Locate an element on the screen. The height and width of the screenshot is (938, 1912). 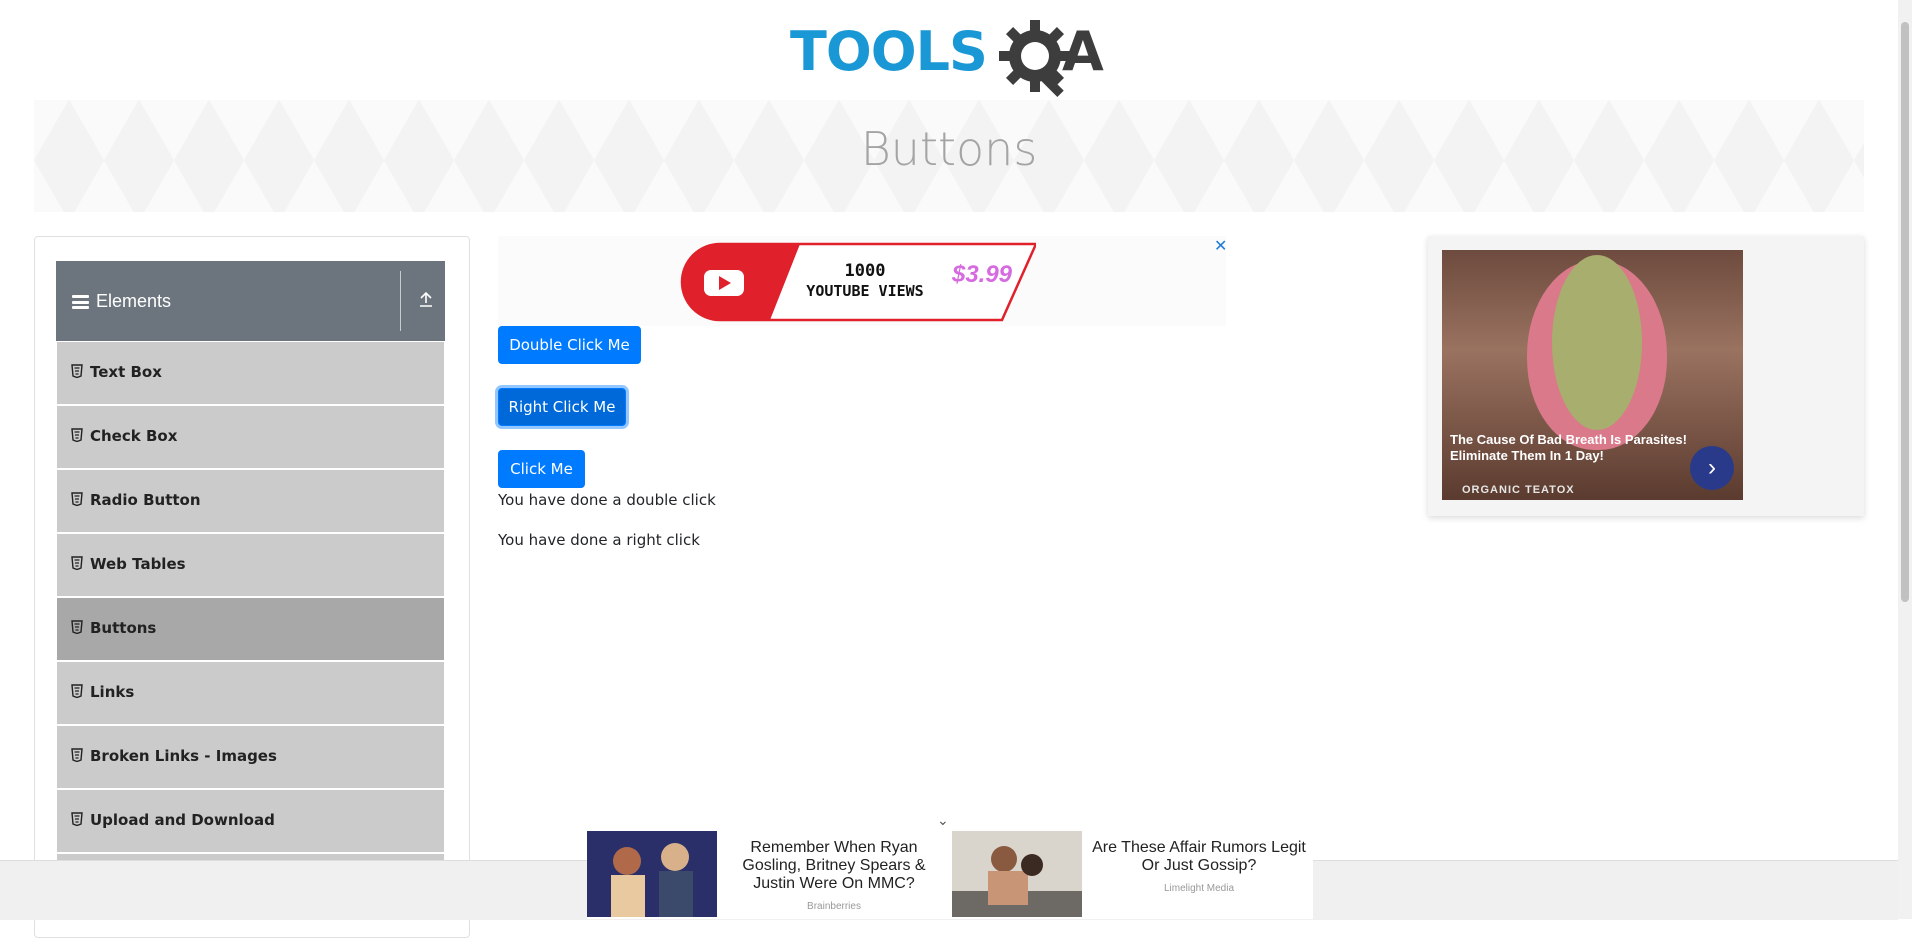
chevron-down-icon: ⌄ is located at coordinates (943, 820).